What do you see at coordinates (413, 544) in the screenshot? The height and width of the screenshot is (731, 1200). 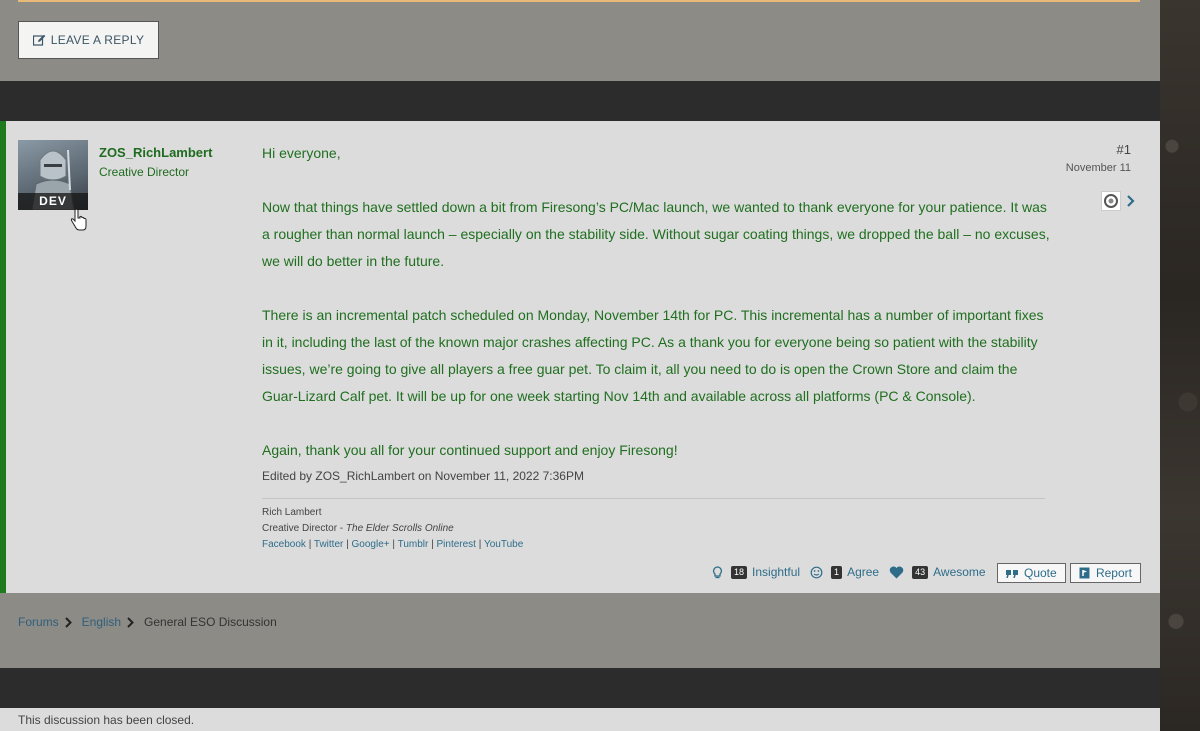 I see `tumblr-link: Tumblr` at bounding box center [413, 544].